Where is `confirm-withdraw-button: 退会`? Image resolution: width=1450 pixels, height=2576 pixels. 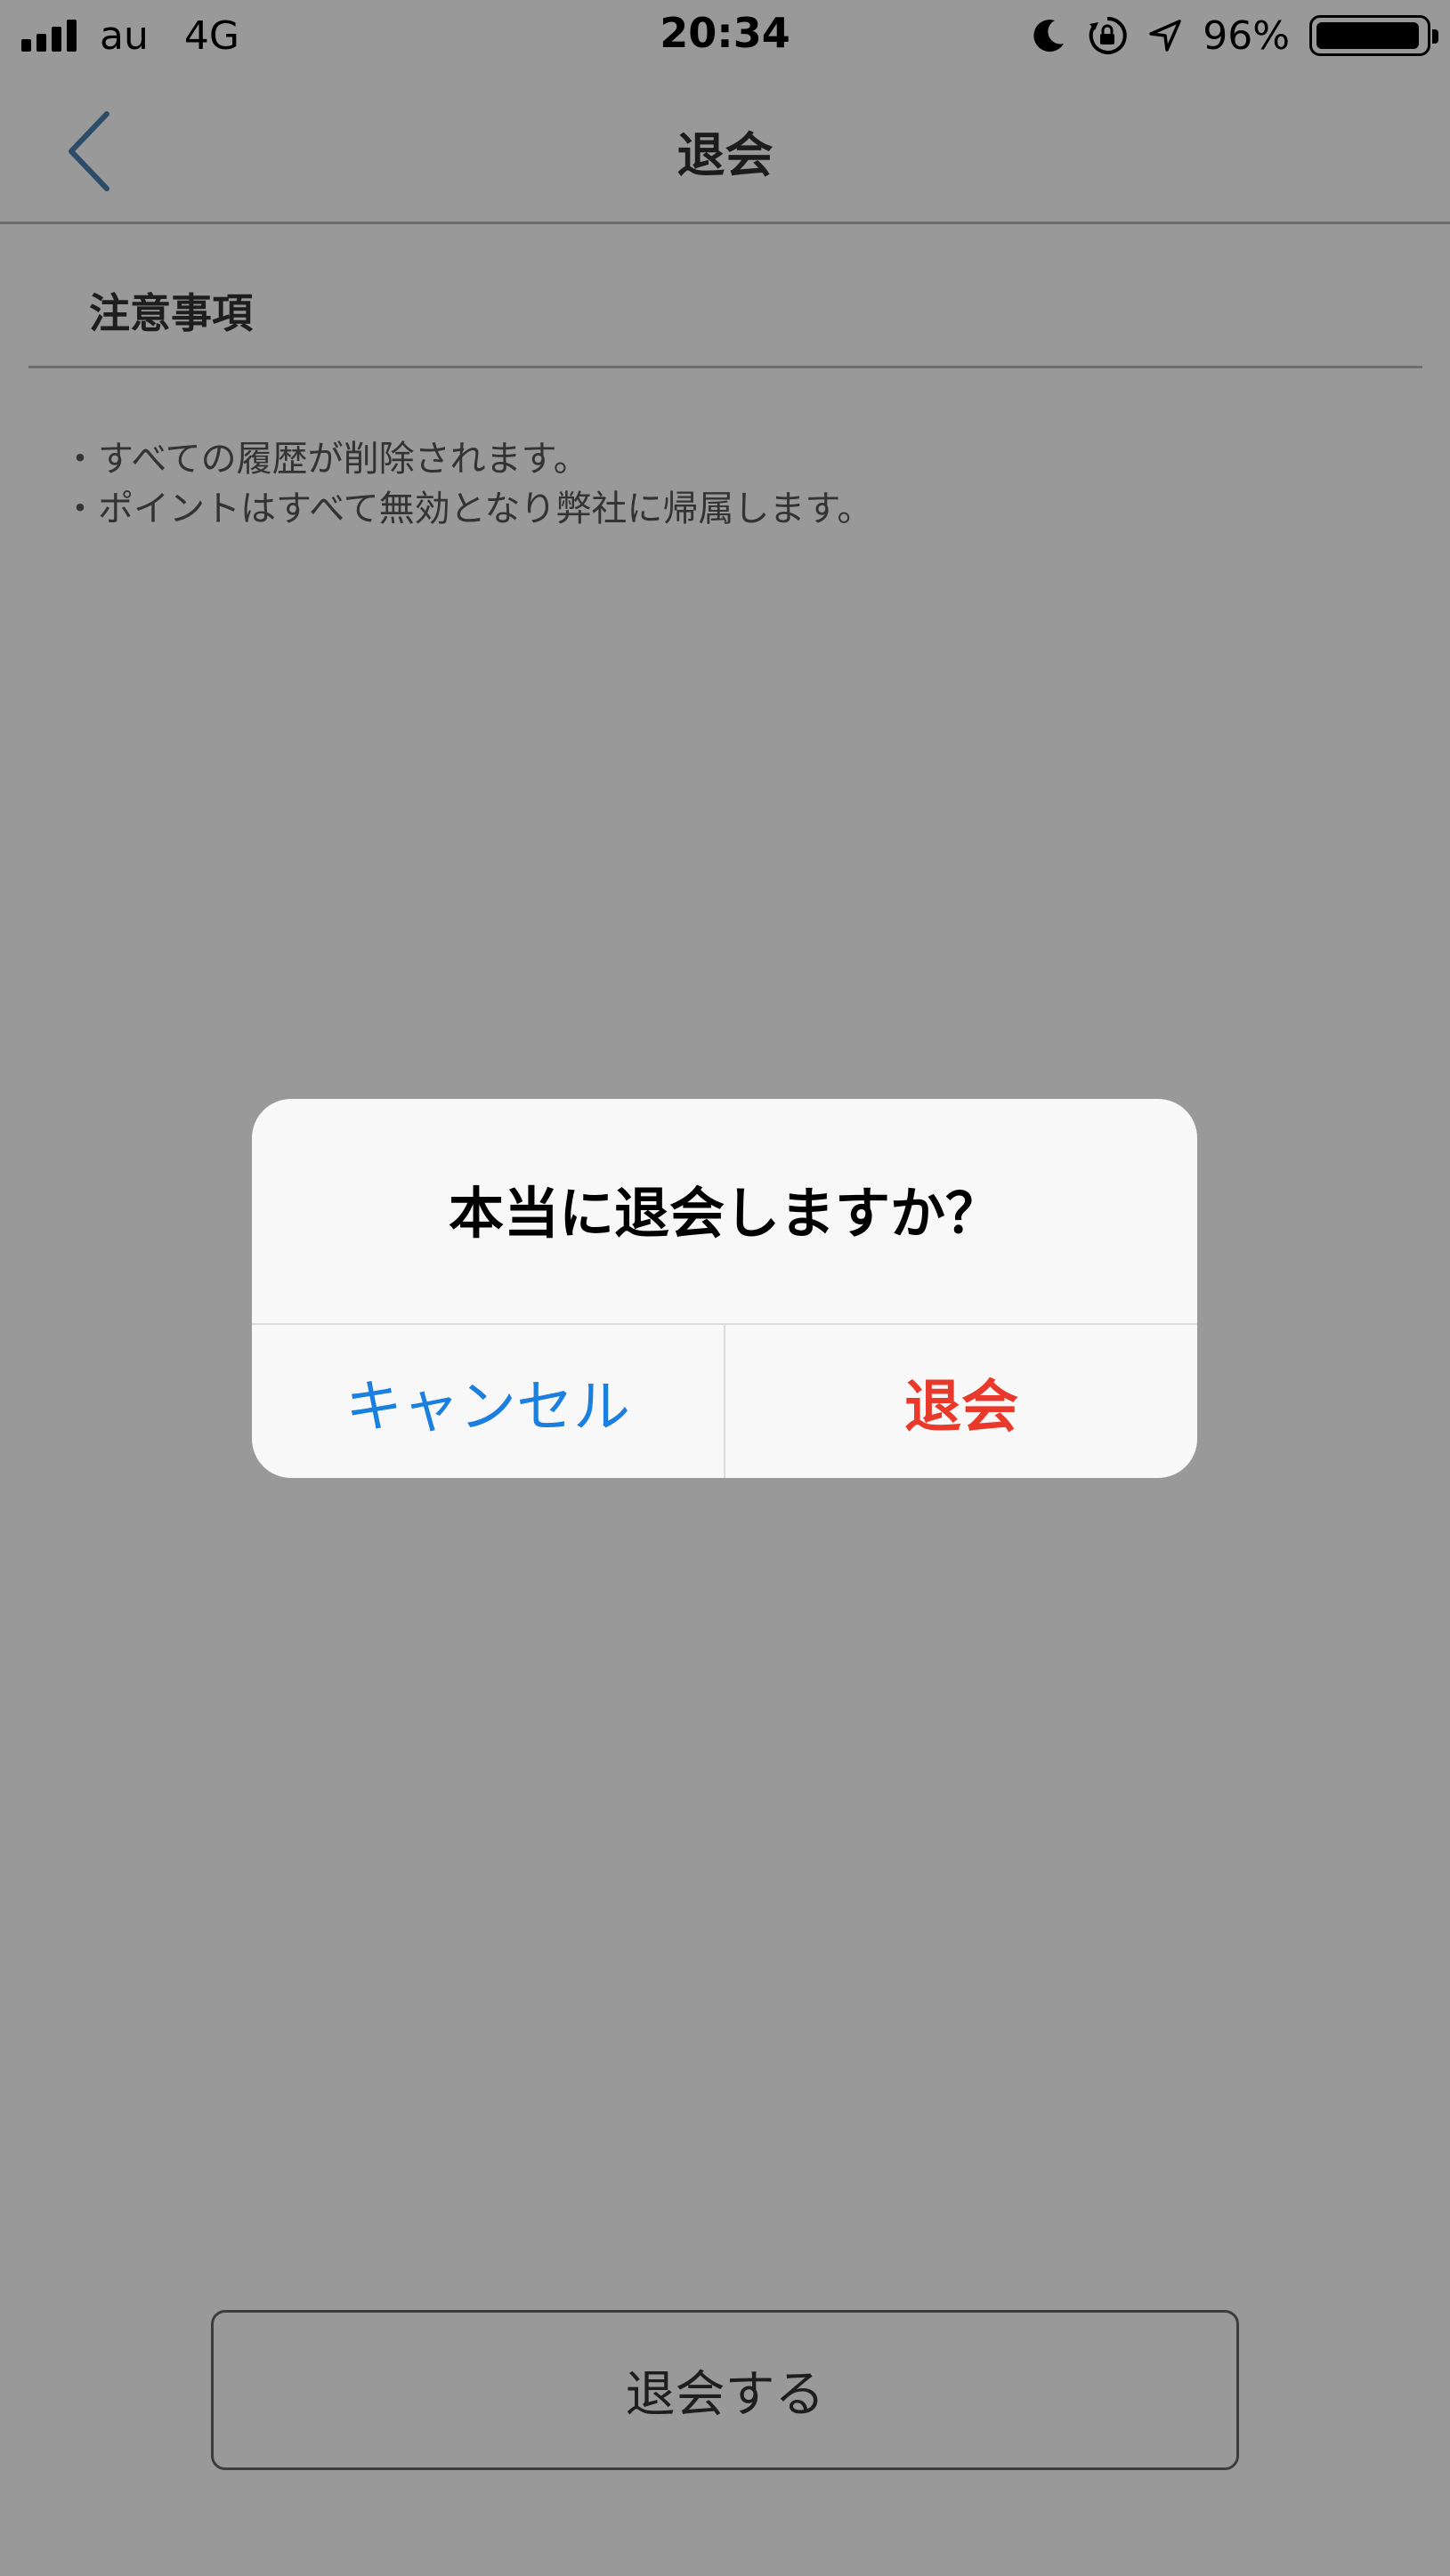
confirm-withdraw-button: 退会 is located at coordinates (961, 1401).